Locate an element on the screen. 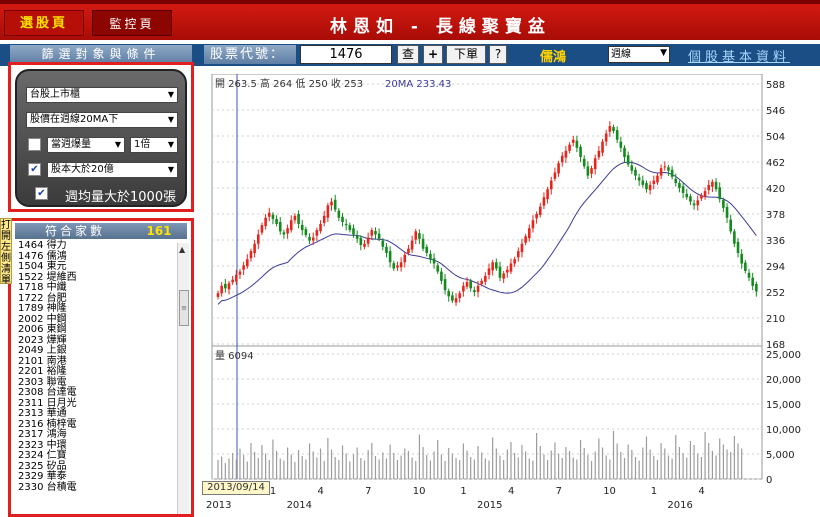  scroll-up-icon: ▲ is located at coordinates (182, 249).